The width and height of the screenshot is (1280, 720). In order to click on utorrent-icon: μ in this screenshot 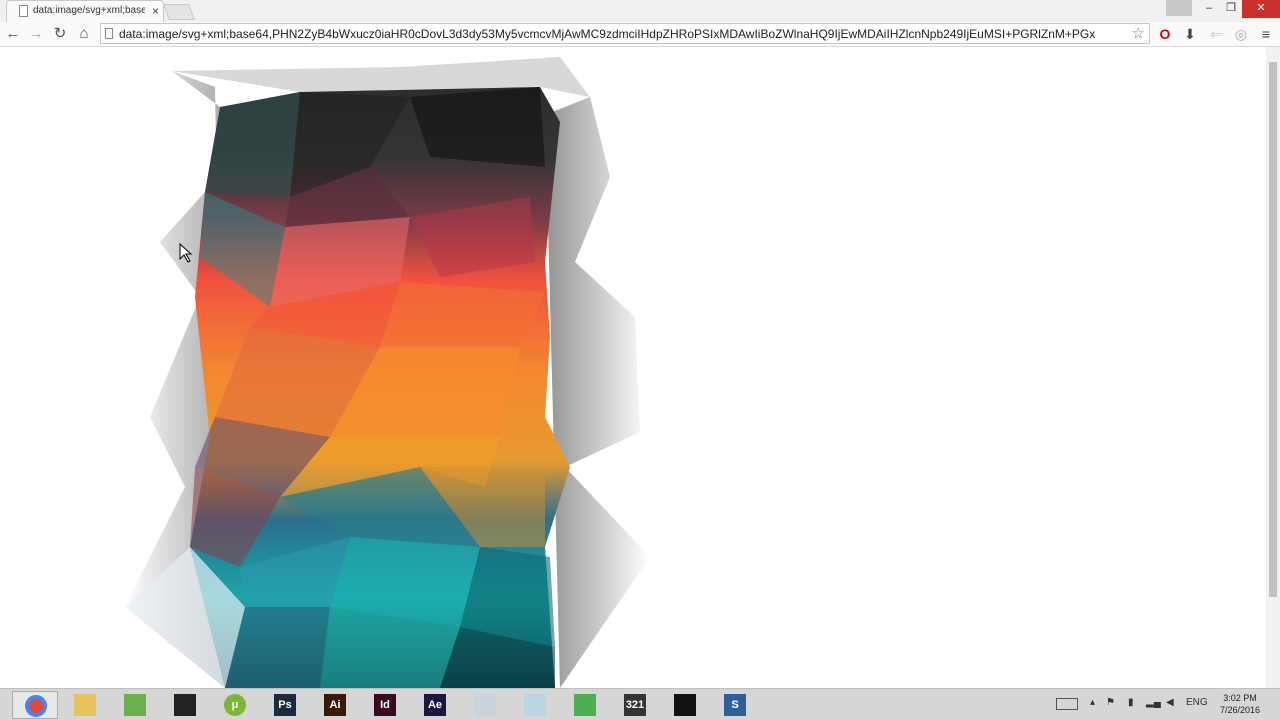, I will do `click(235, 705)`.